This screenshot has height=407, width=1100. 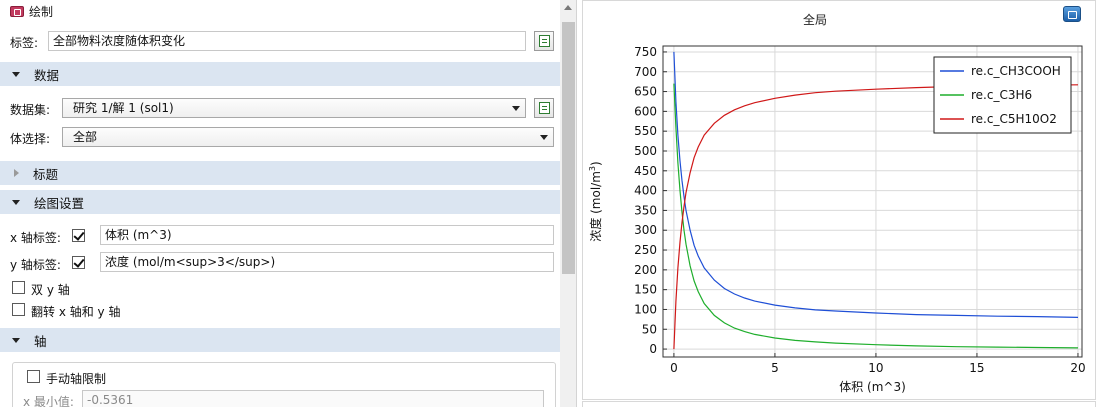 What do you see at coordinates (123, 108) in the screenshot?
I see `dataset-select-value: 研究 1/解 1 (sol1)` at bounding box center [123, 108].